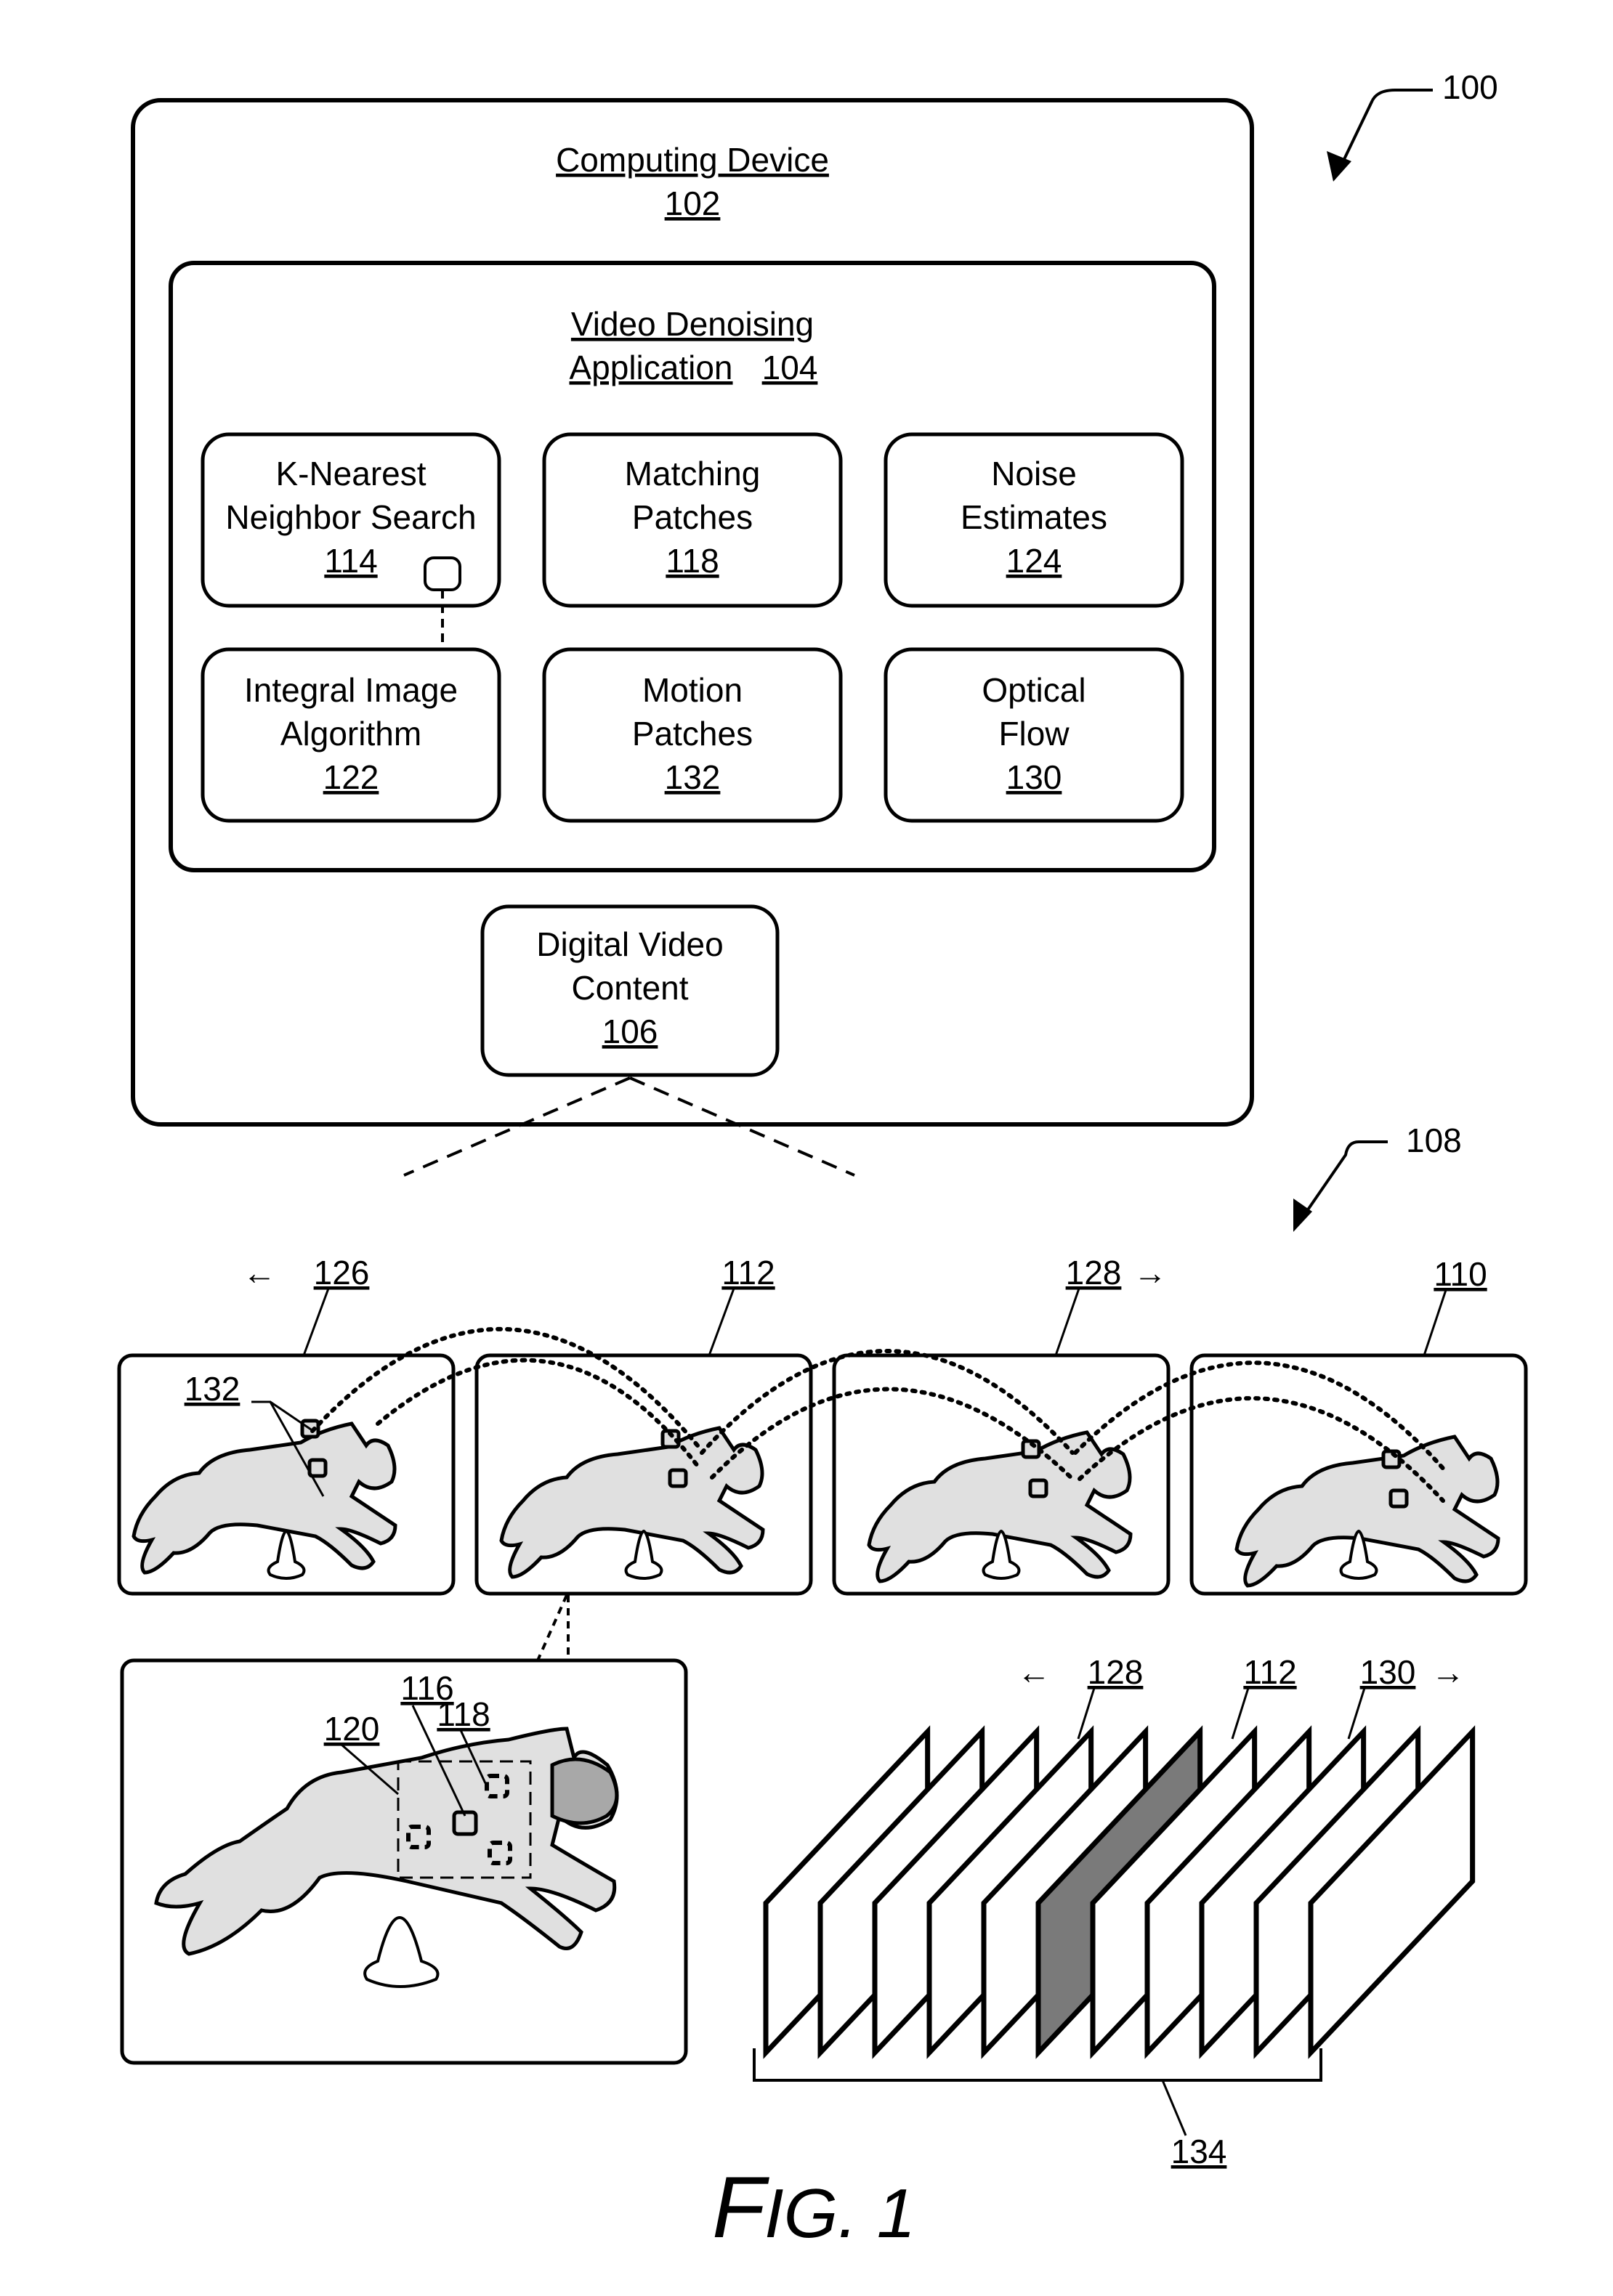  Describe the element at coordinates (692, 324) in the screenshot. I see `application-title-line1: Video Denoising` at that location.